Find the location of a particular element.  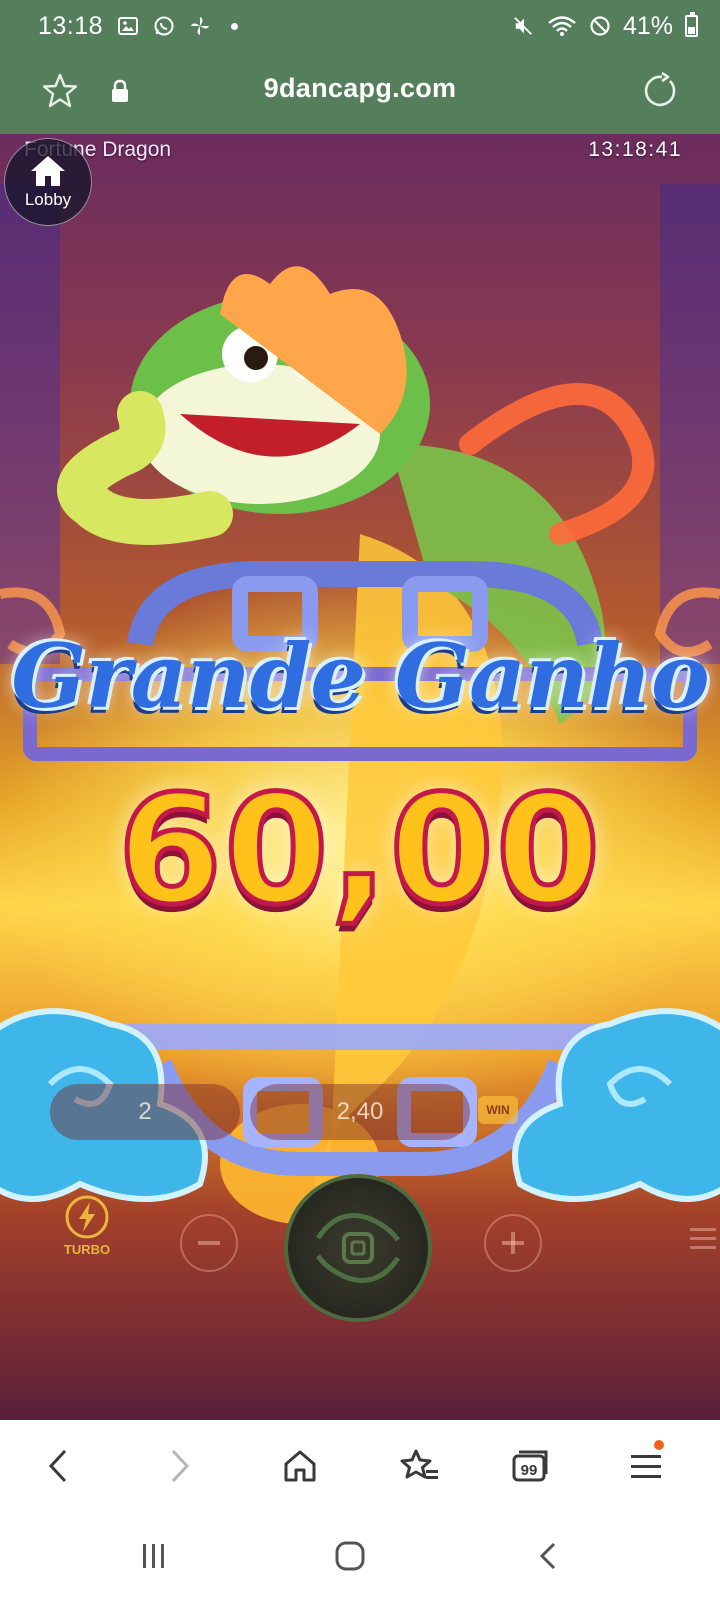

game-clock: 13:18:41 is located at coordinates (635, 149).